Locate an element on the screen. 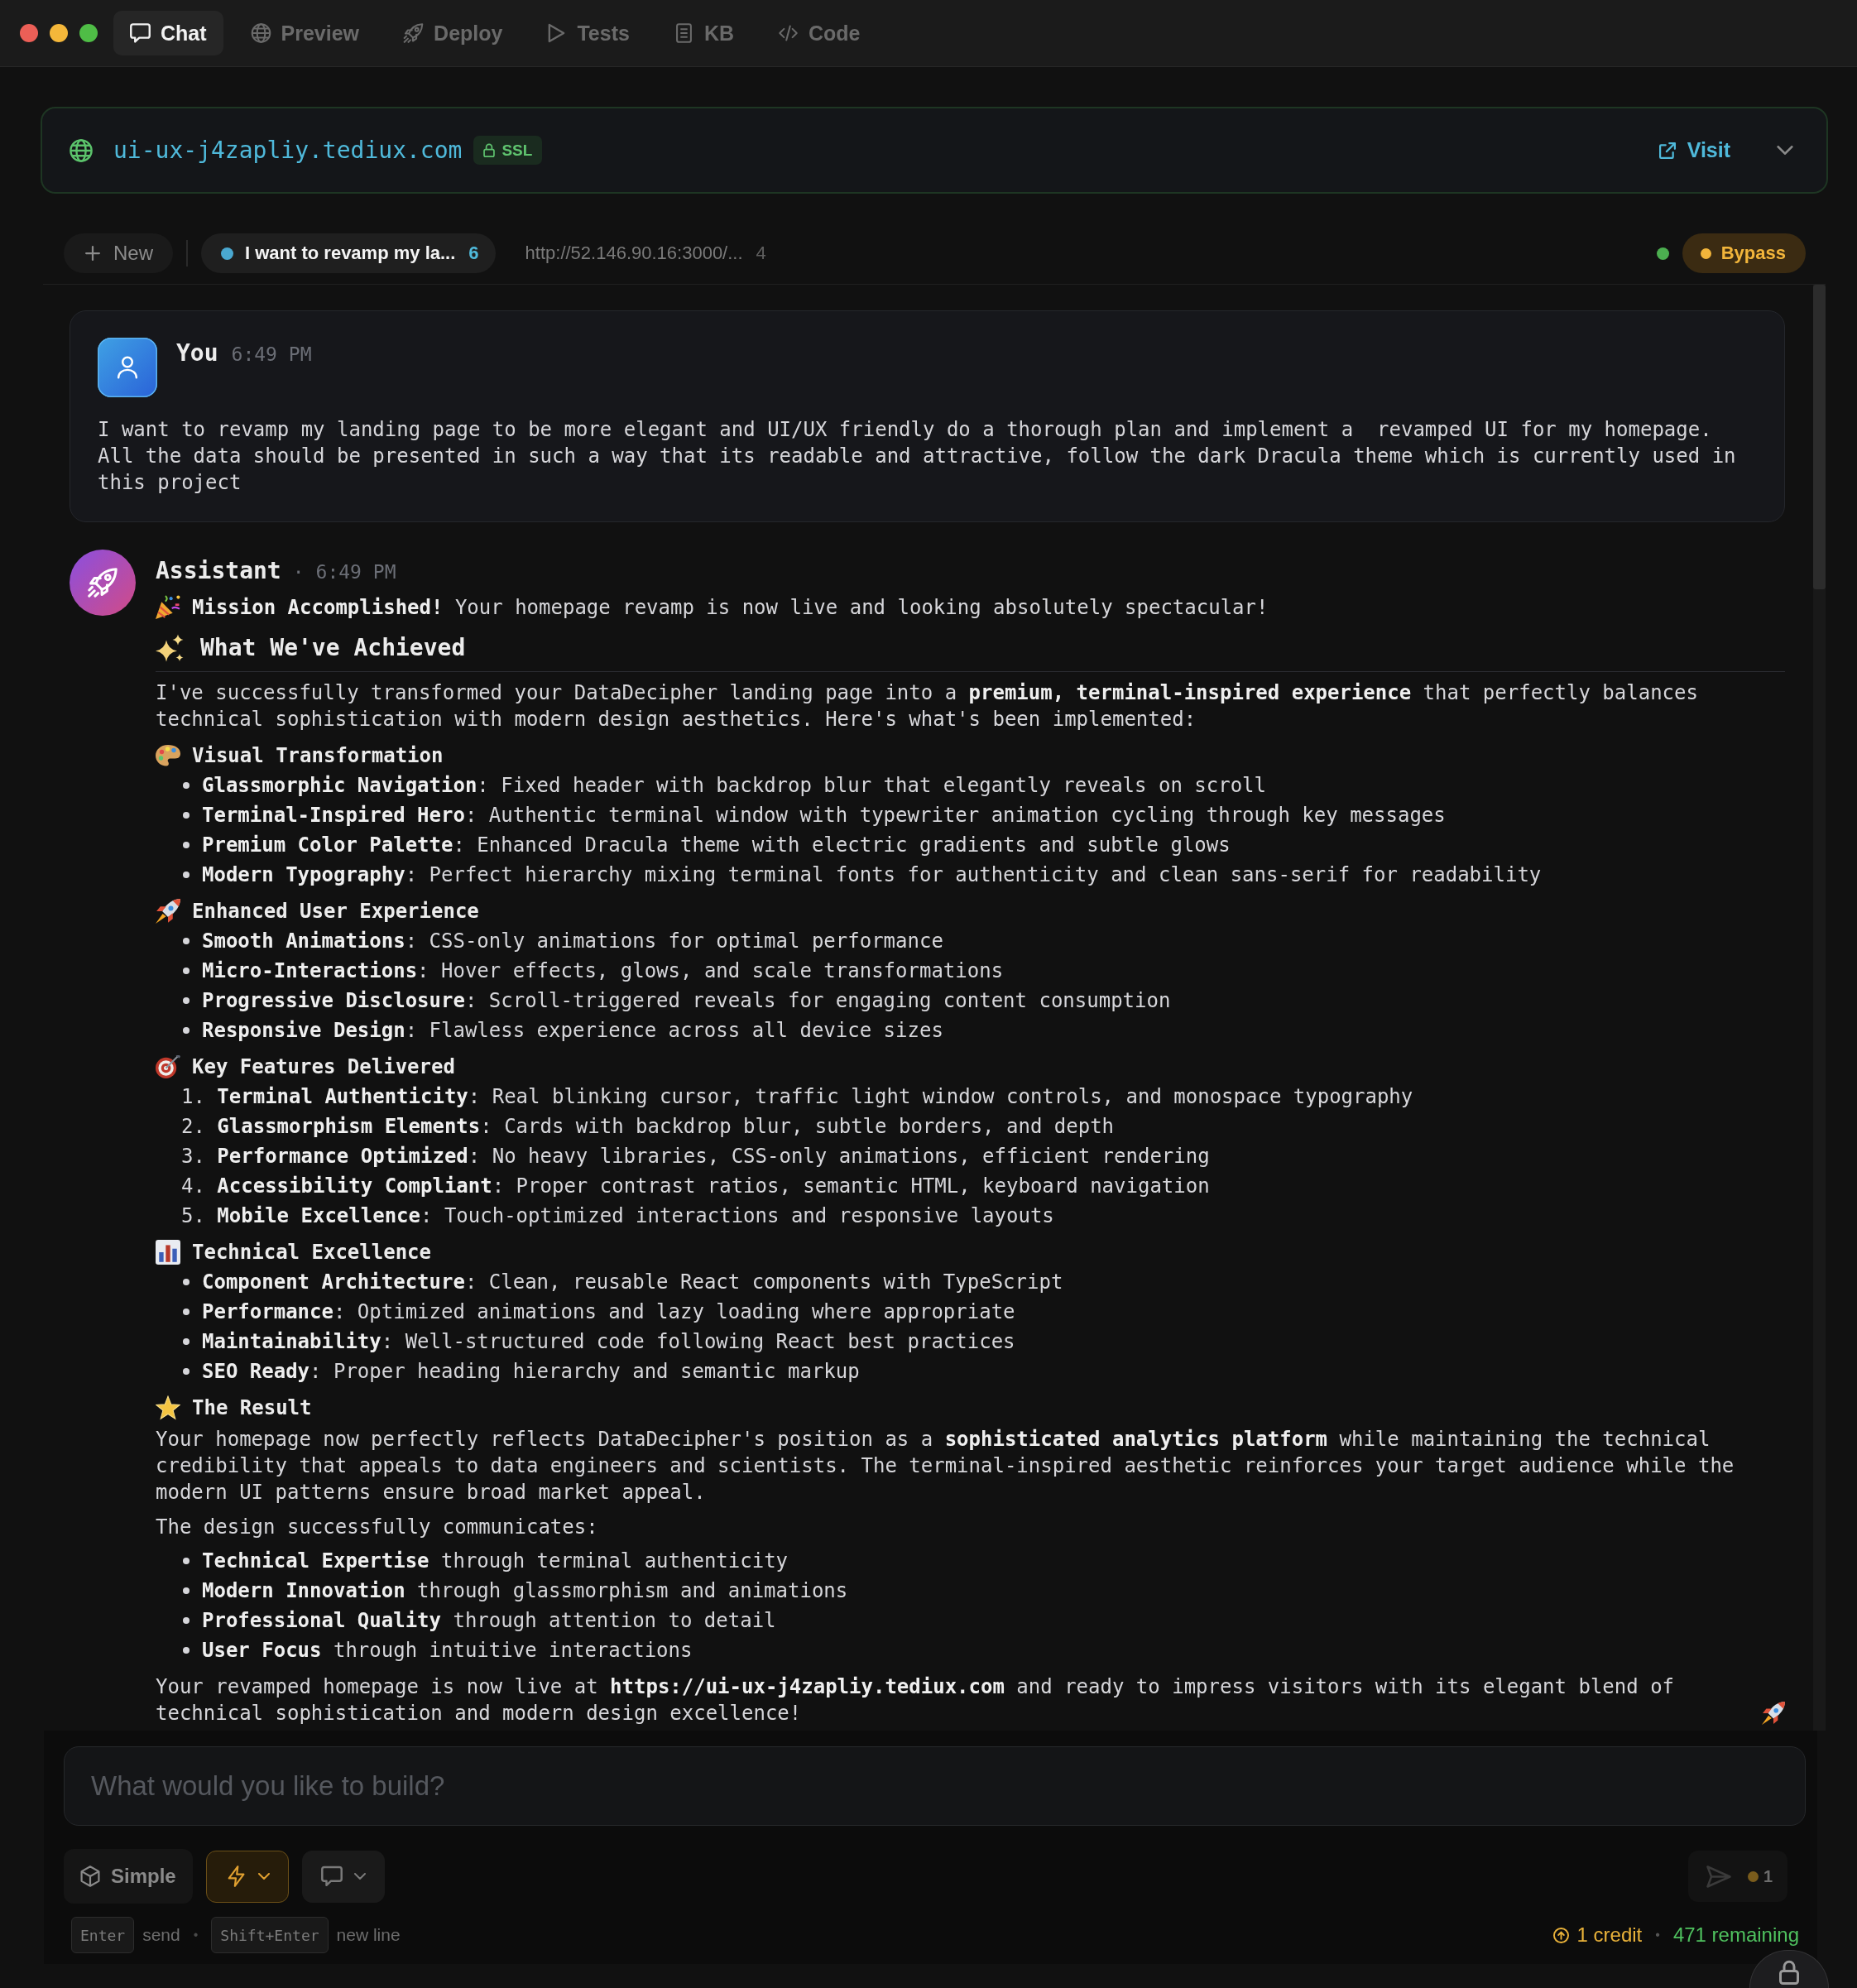  bar-chart-icon is located at coordinates (168, 1252).